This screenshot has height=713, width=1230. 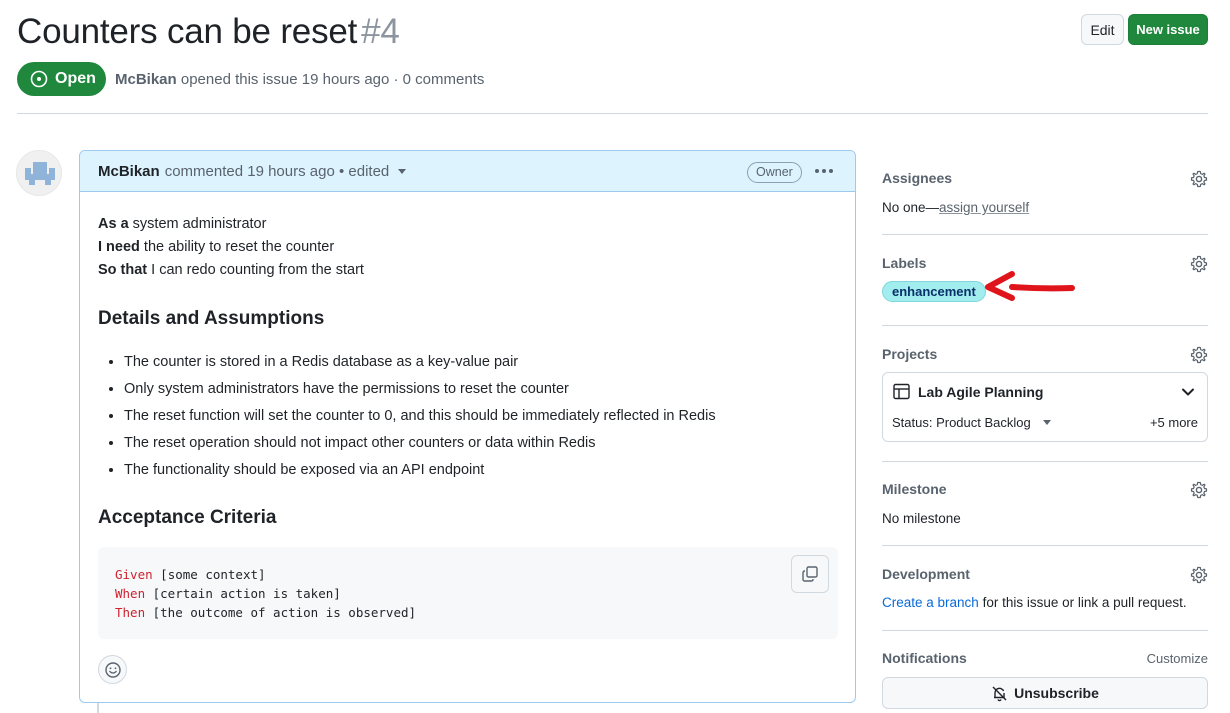 I want to click on bell-slash-icon, so click(x=999, y=693).